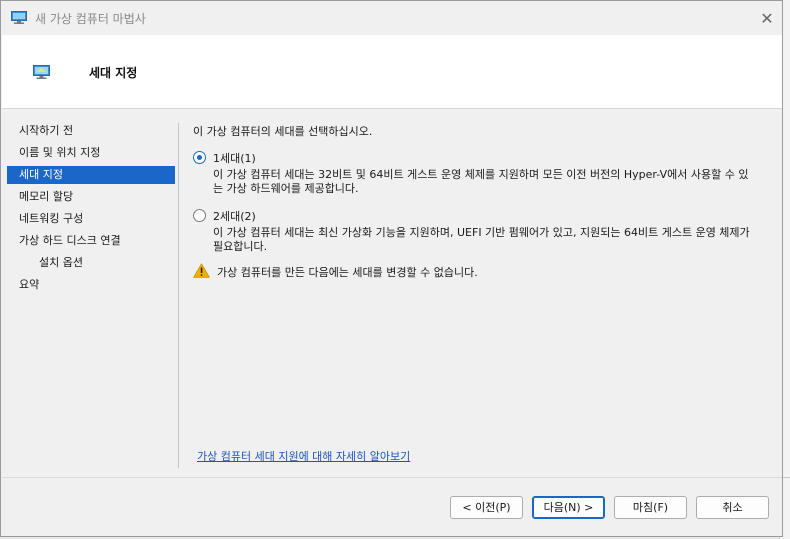  I want to click on window-title: 새 가상 컴퓨터 마법사, so click(90, 19).